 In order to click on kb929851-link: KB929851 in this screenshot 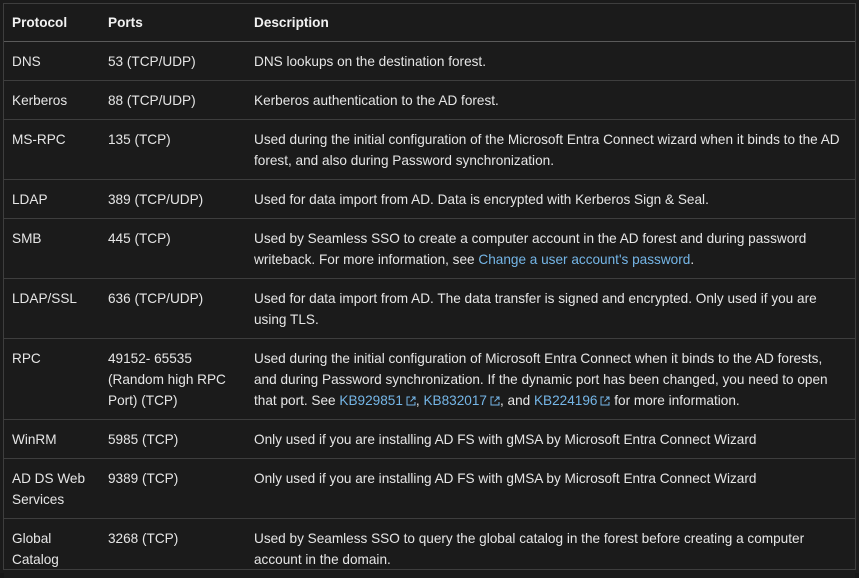, I will do `click(377, 400)`.